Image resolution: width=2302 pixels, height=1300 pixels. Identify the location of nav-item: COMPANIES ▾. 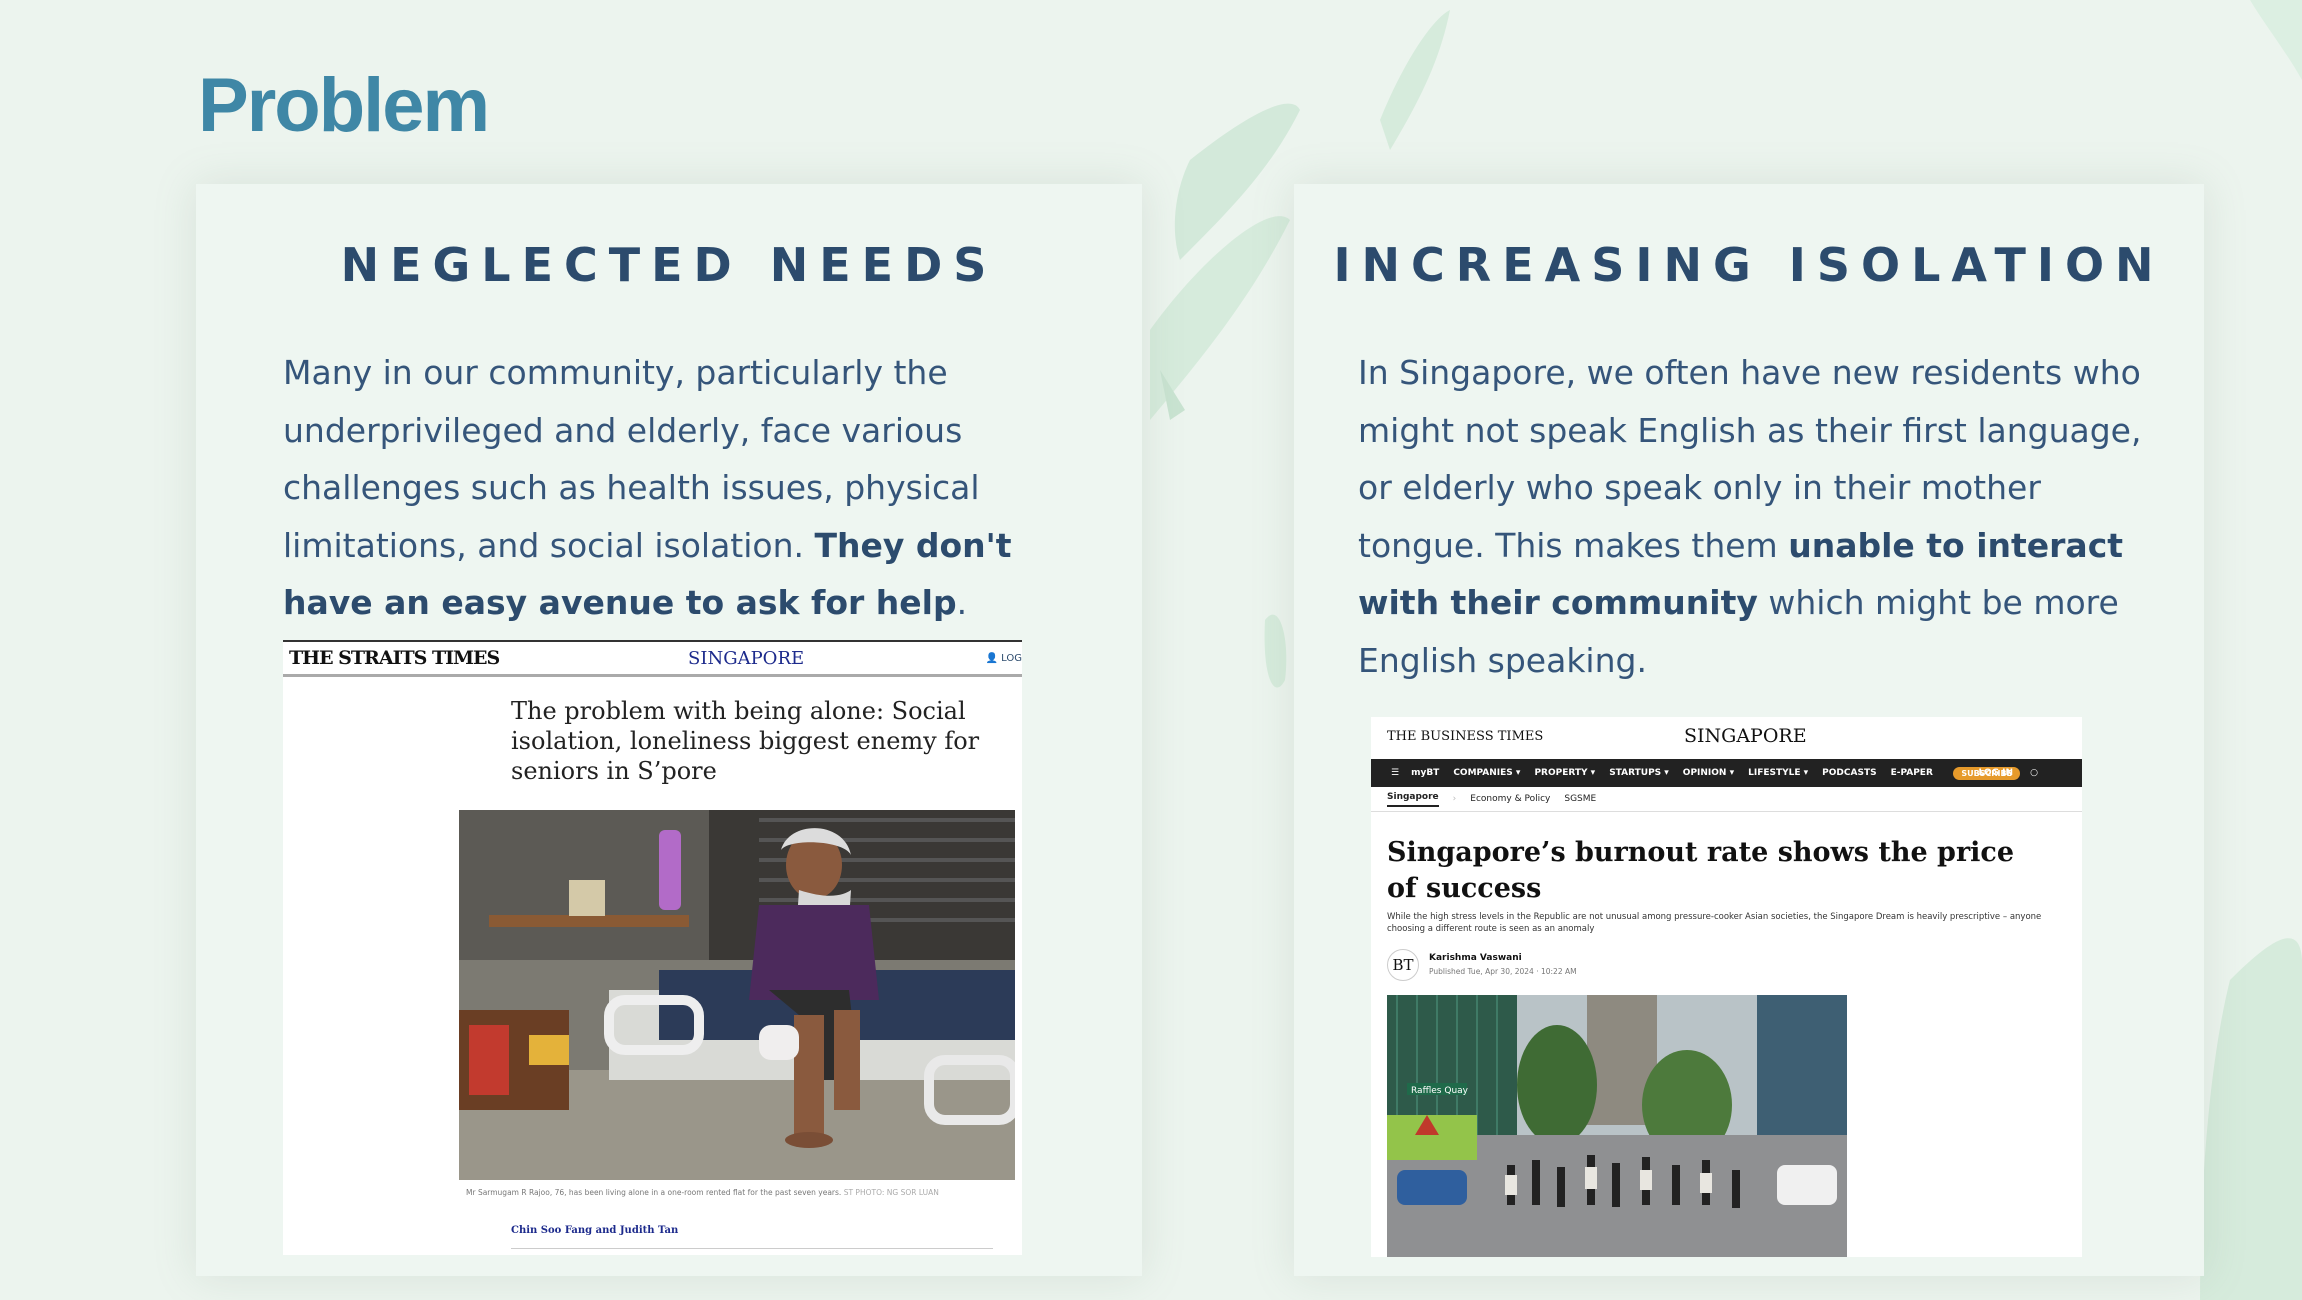
(1487, 773).